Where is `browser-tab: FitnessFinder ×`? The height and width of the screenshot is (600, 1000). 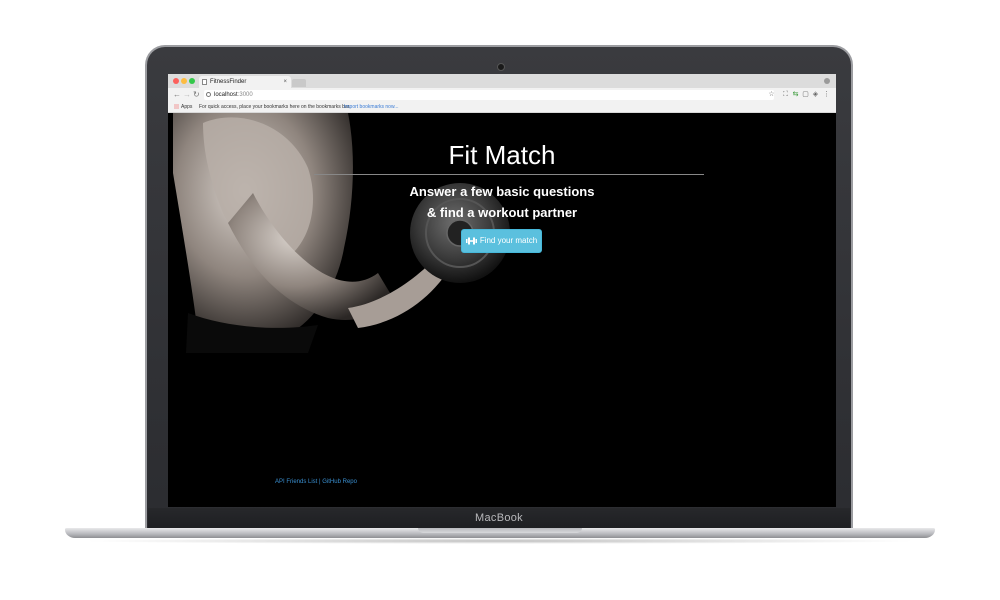
browser-tab: FitnessFinder × is located at coordinates (245, 82).